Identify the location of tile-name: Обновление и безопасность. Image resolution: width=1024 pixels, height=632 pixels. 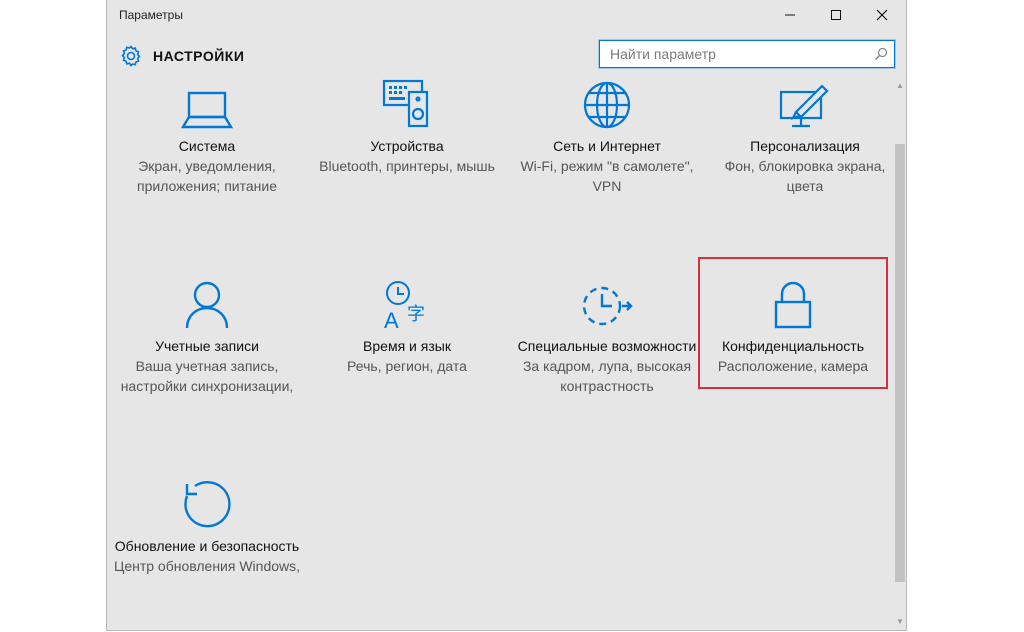
(207, 546).